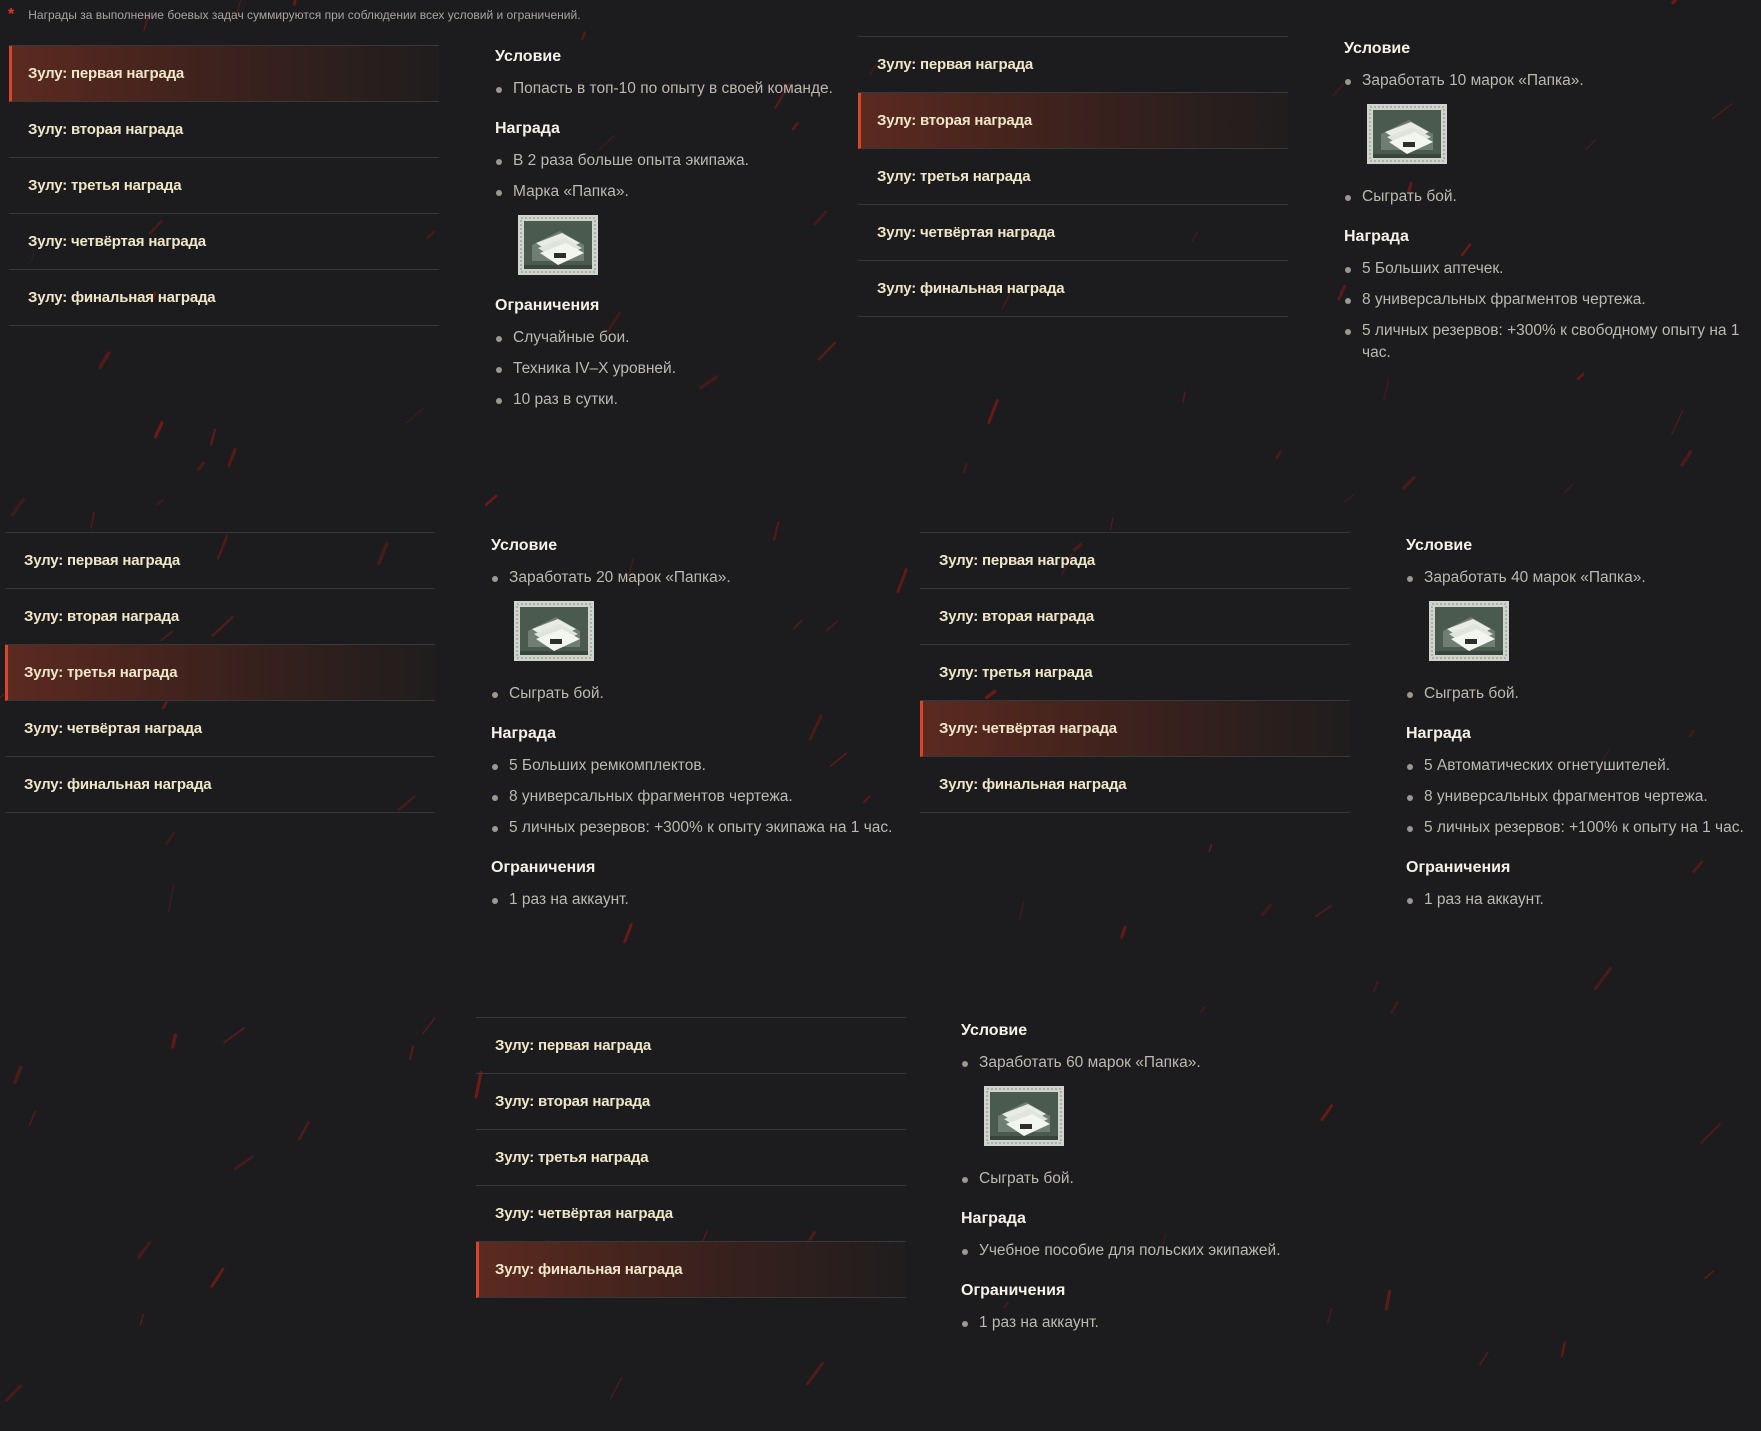  Describe the element at coordinates (705, 161) in the screenshot. I see `reward-item: В 2 раза больше опыта экипажа.` at that location.